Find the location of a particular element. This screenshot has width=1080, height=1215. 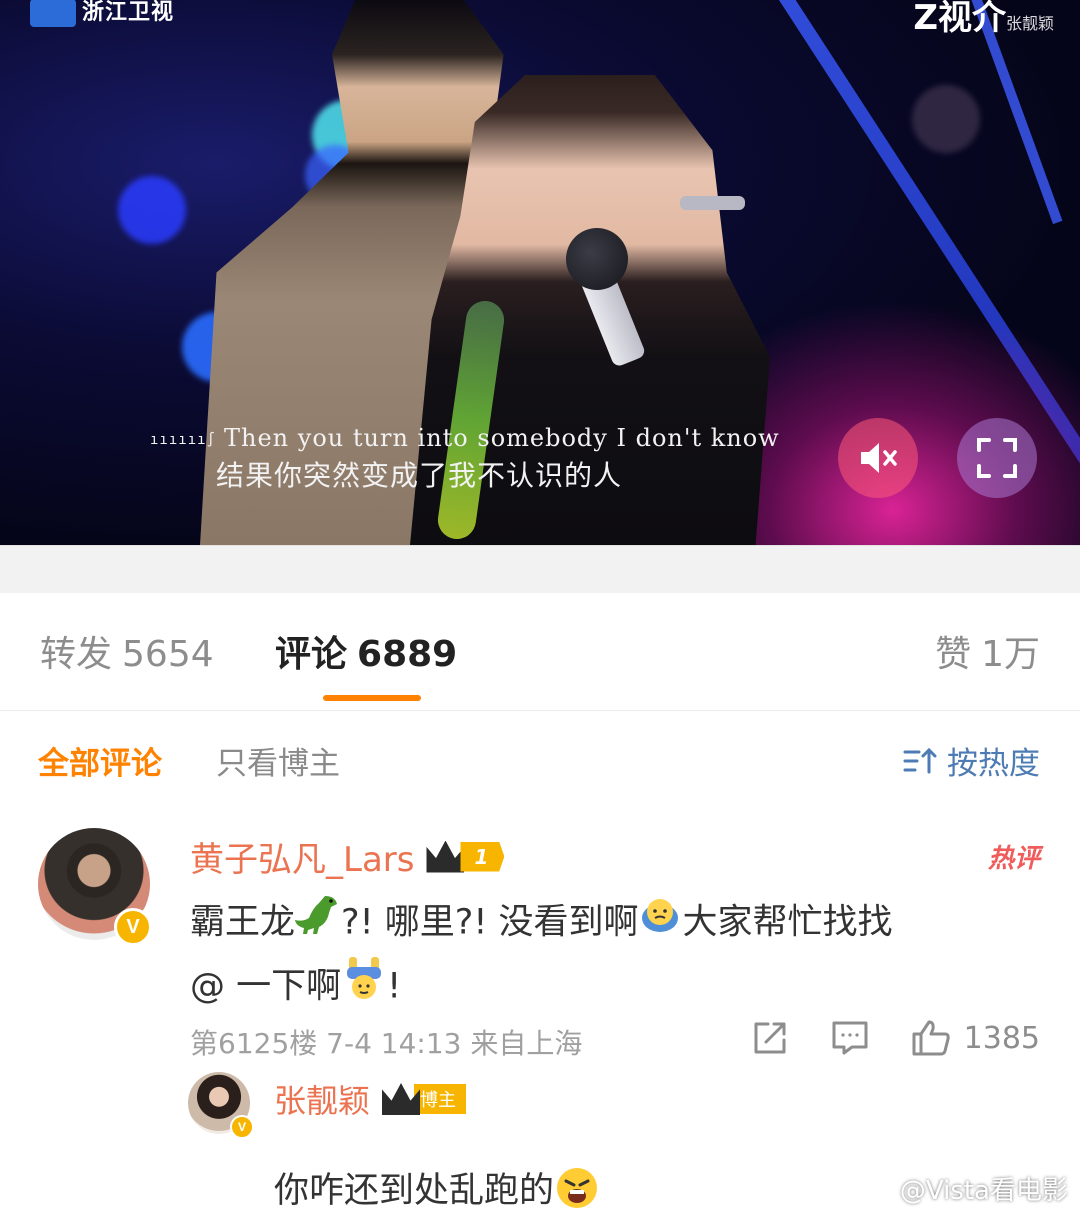

mute-button is located at coordinates (878, 458).